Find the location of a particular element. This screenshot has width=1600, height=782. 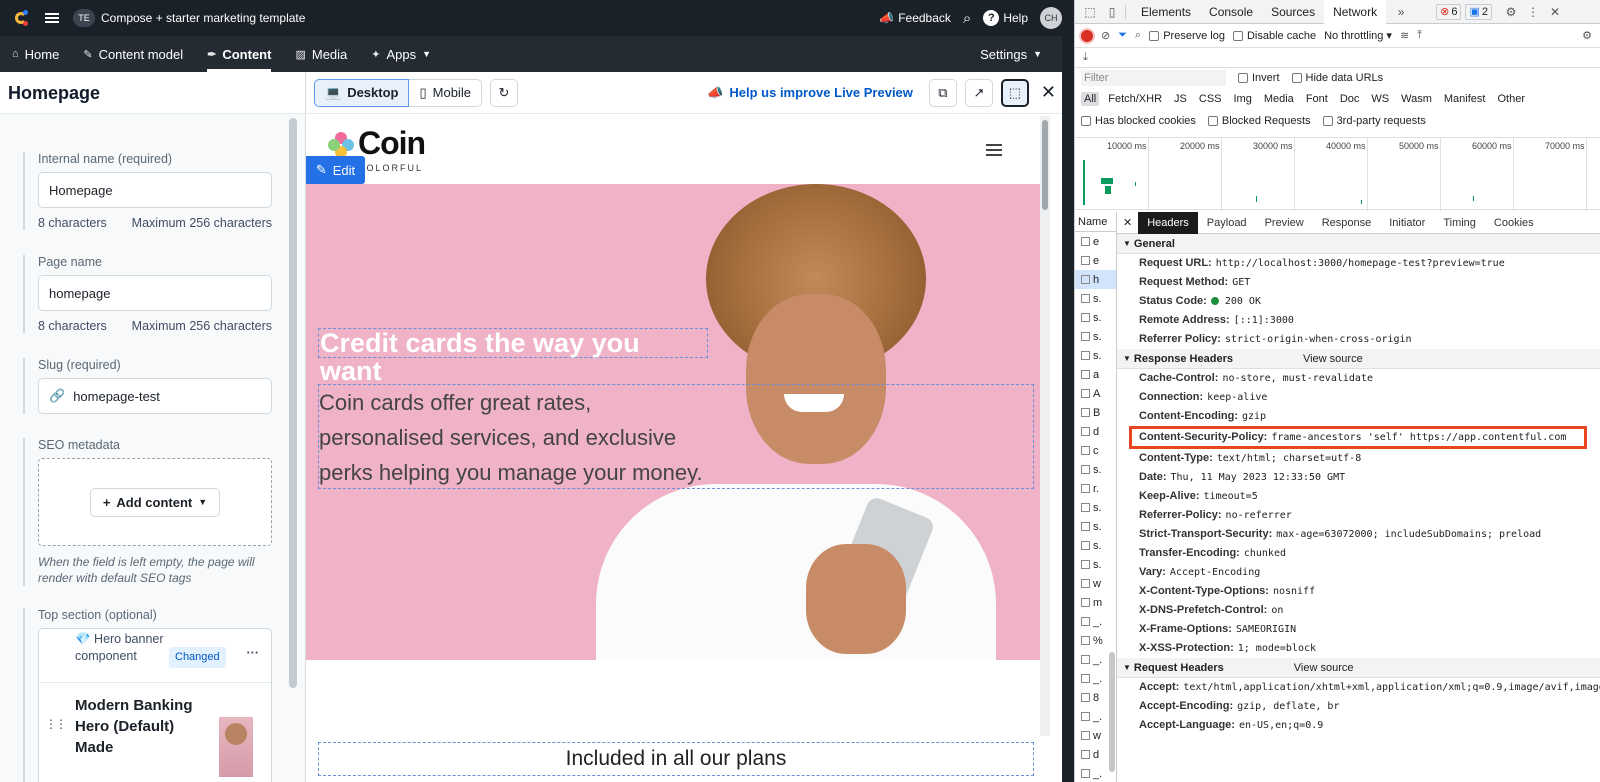

copy-button: ⧉ is located at coordinates (942, 92).